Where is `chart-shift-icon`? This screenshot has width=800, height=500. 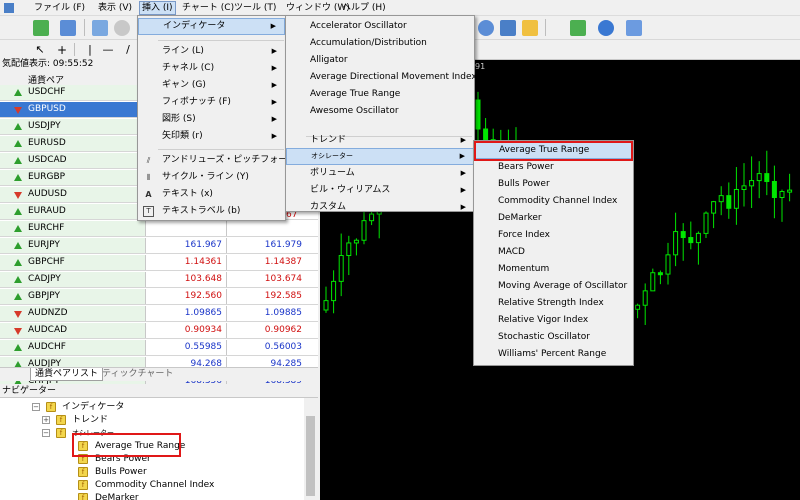 chart-shift-icon is located at coordinates (530, 28).